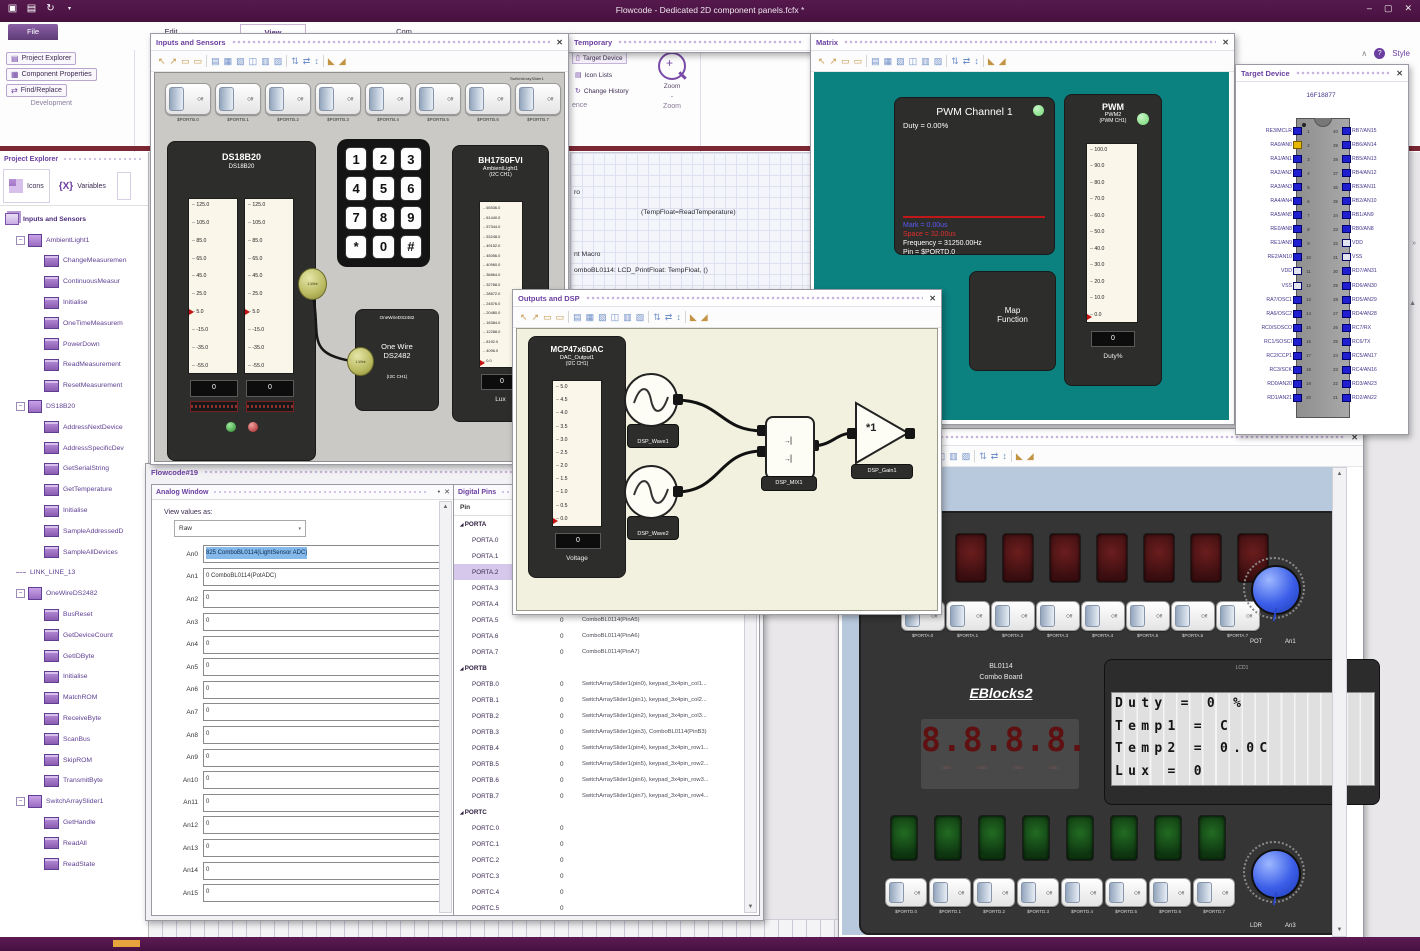  What do you see at coordinates (1276, 384) in the screenshot?
I see `chip-pin: RD0/AN20 19` at bounding box center [1276, 384].